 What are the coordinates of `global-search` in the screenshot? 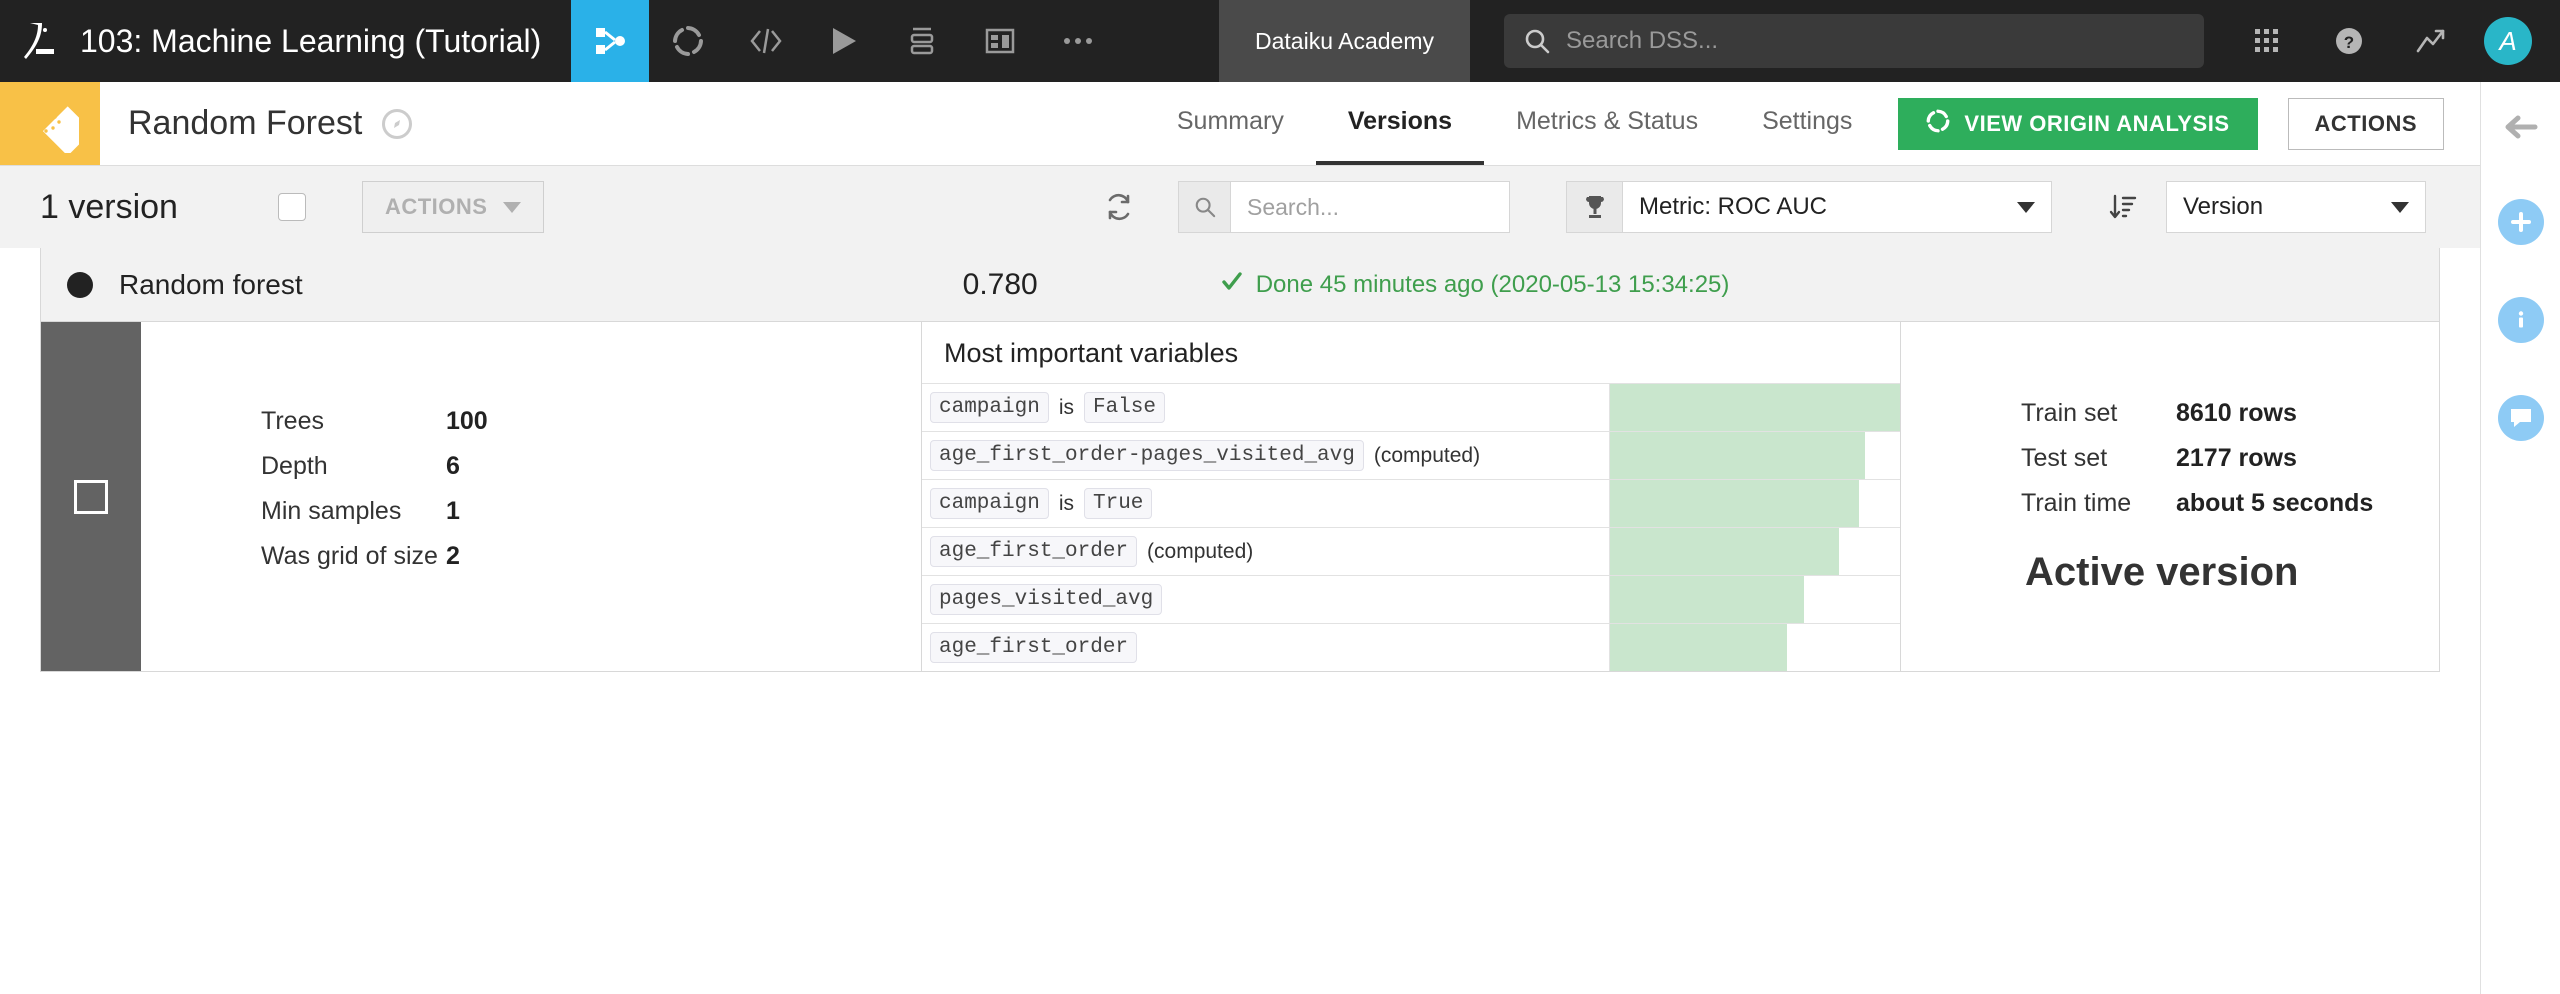 It's located at (1854, 41).